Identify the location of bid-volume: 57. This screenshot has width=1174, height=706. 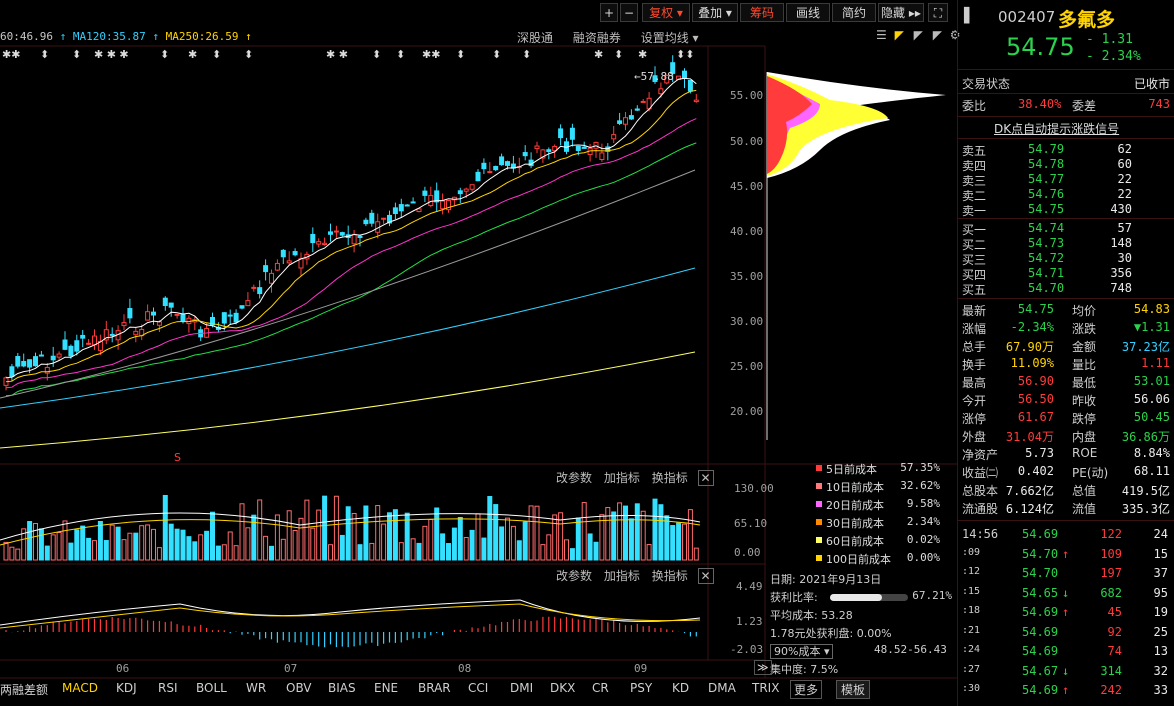
(1124, 228).